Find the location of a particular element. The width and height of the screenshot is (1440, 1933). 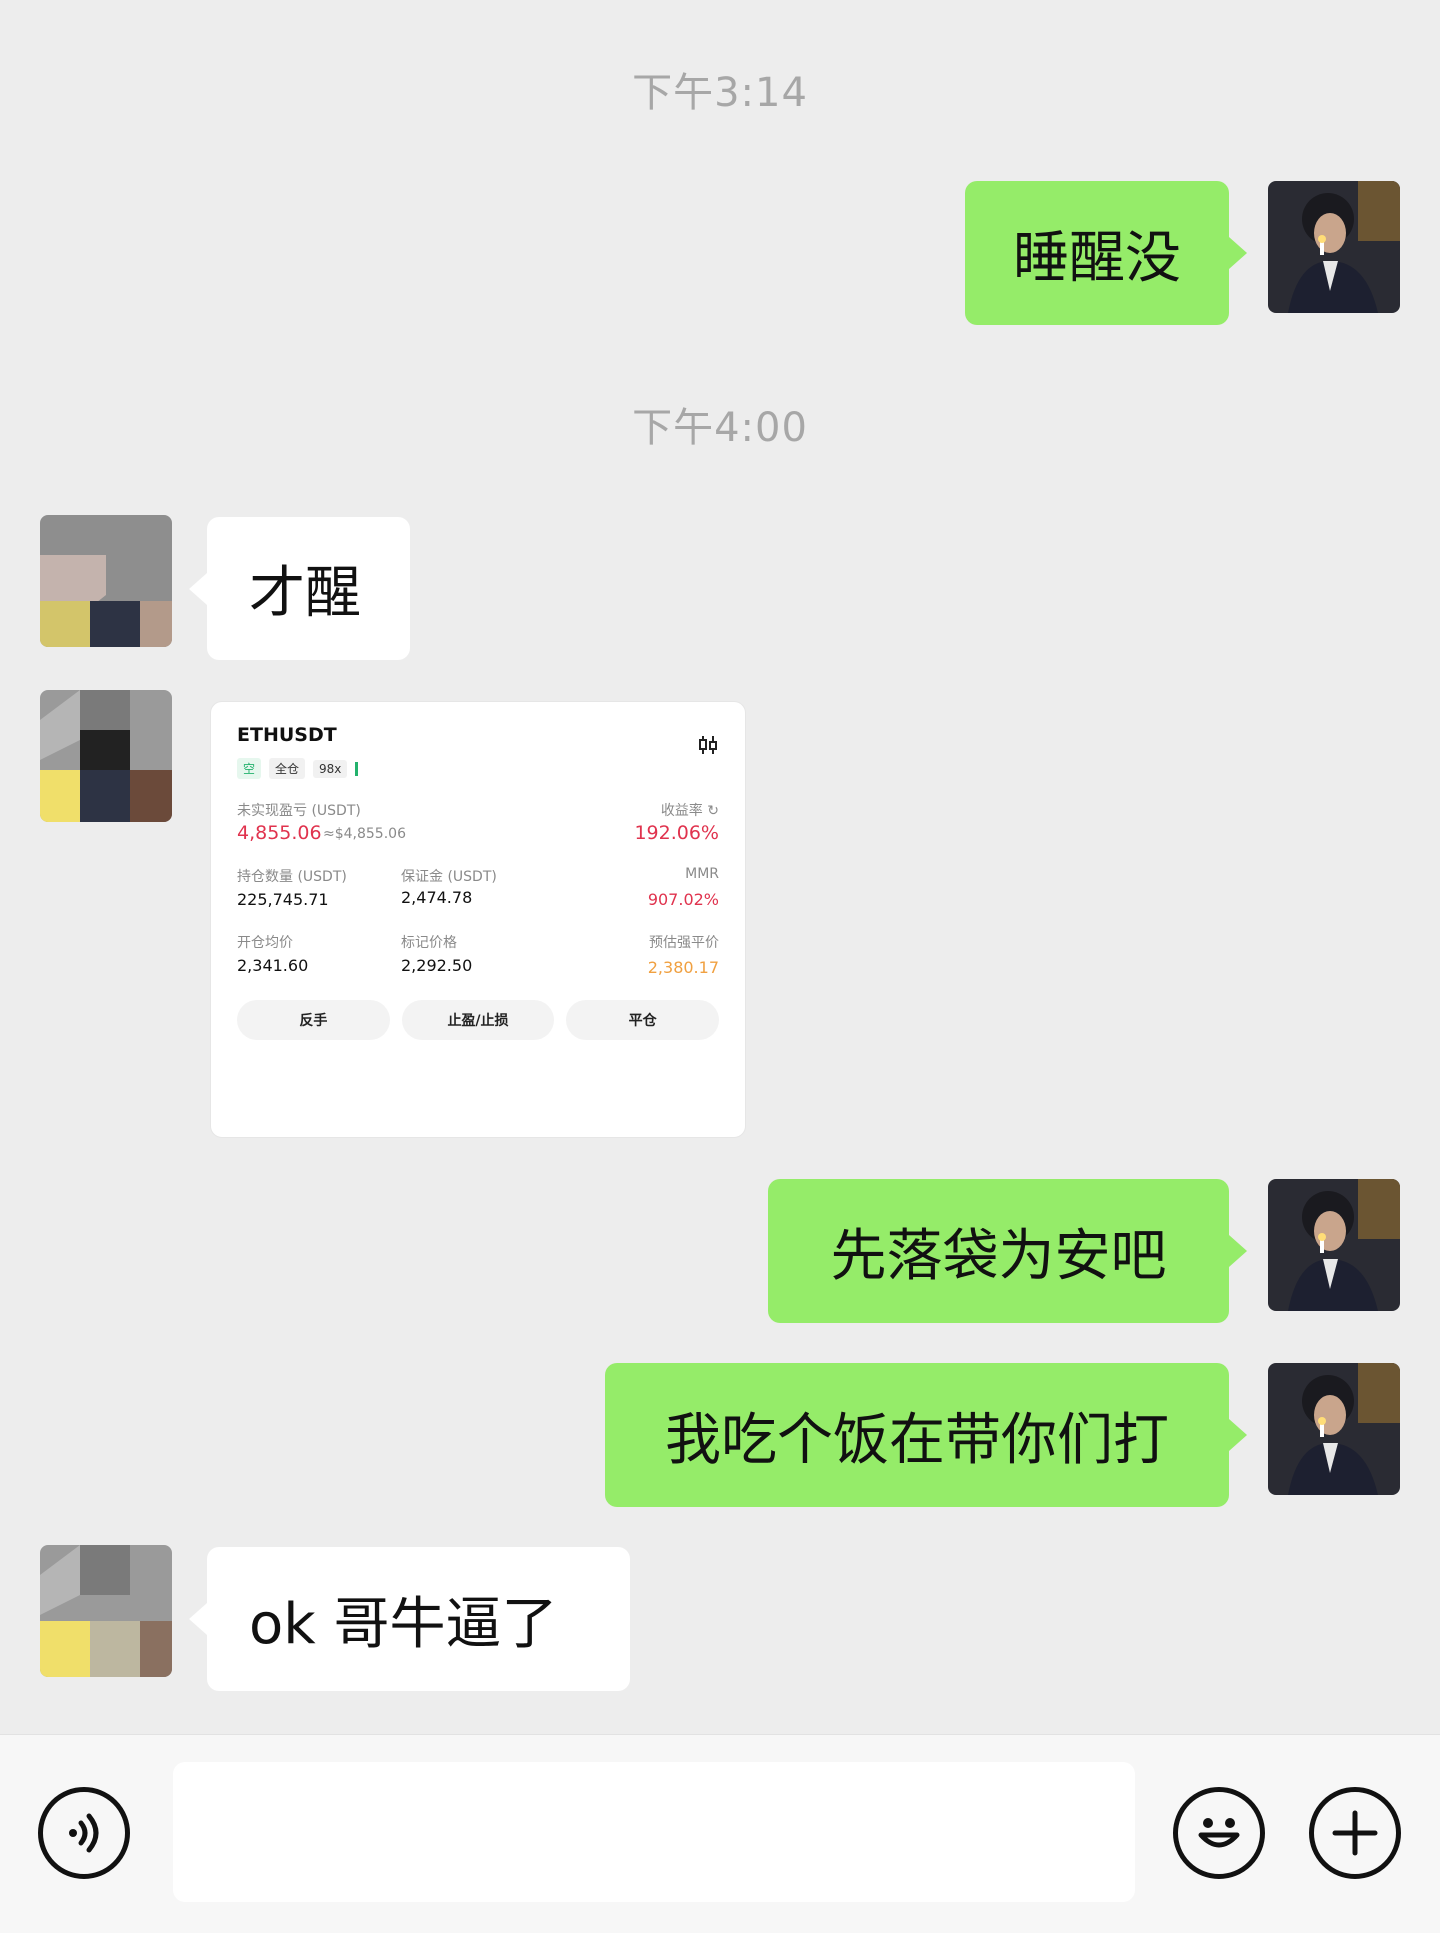

liq-value: 2,380.17 is located at coordinates (683, 967).